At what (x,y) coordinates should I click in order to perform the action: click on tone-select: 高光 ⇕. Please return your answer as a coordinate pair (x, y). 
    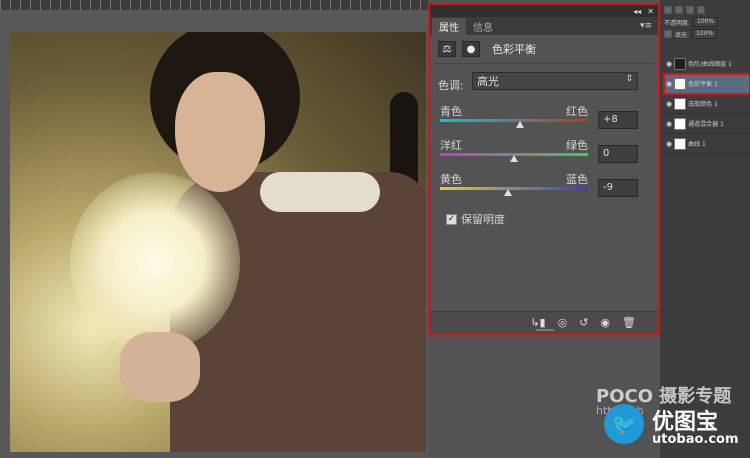
    Looking at the image, I should click on (555, 81).